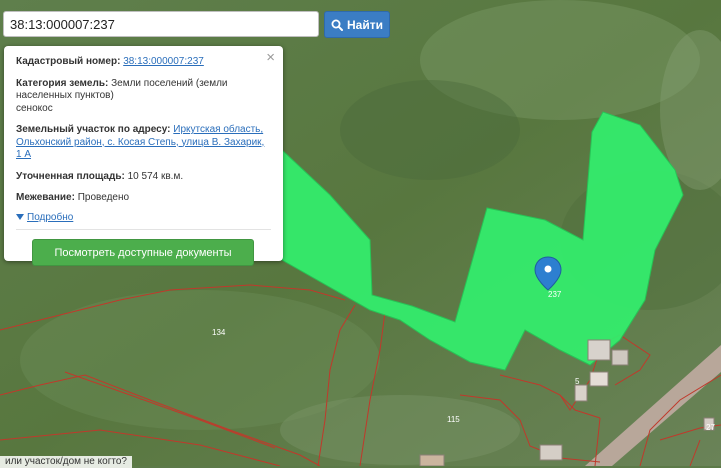  What do you see at coordinates (143, 252) in the screenshot?
I see `view-documents-button: Посмотреть доступные документы` at bounding box center [143, 252].